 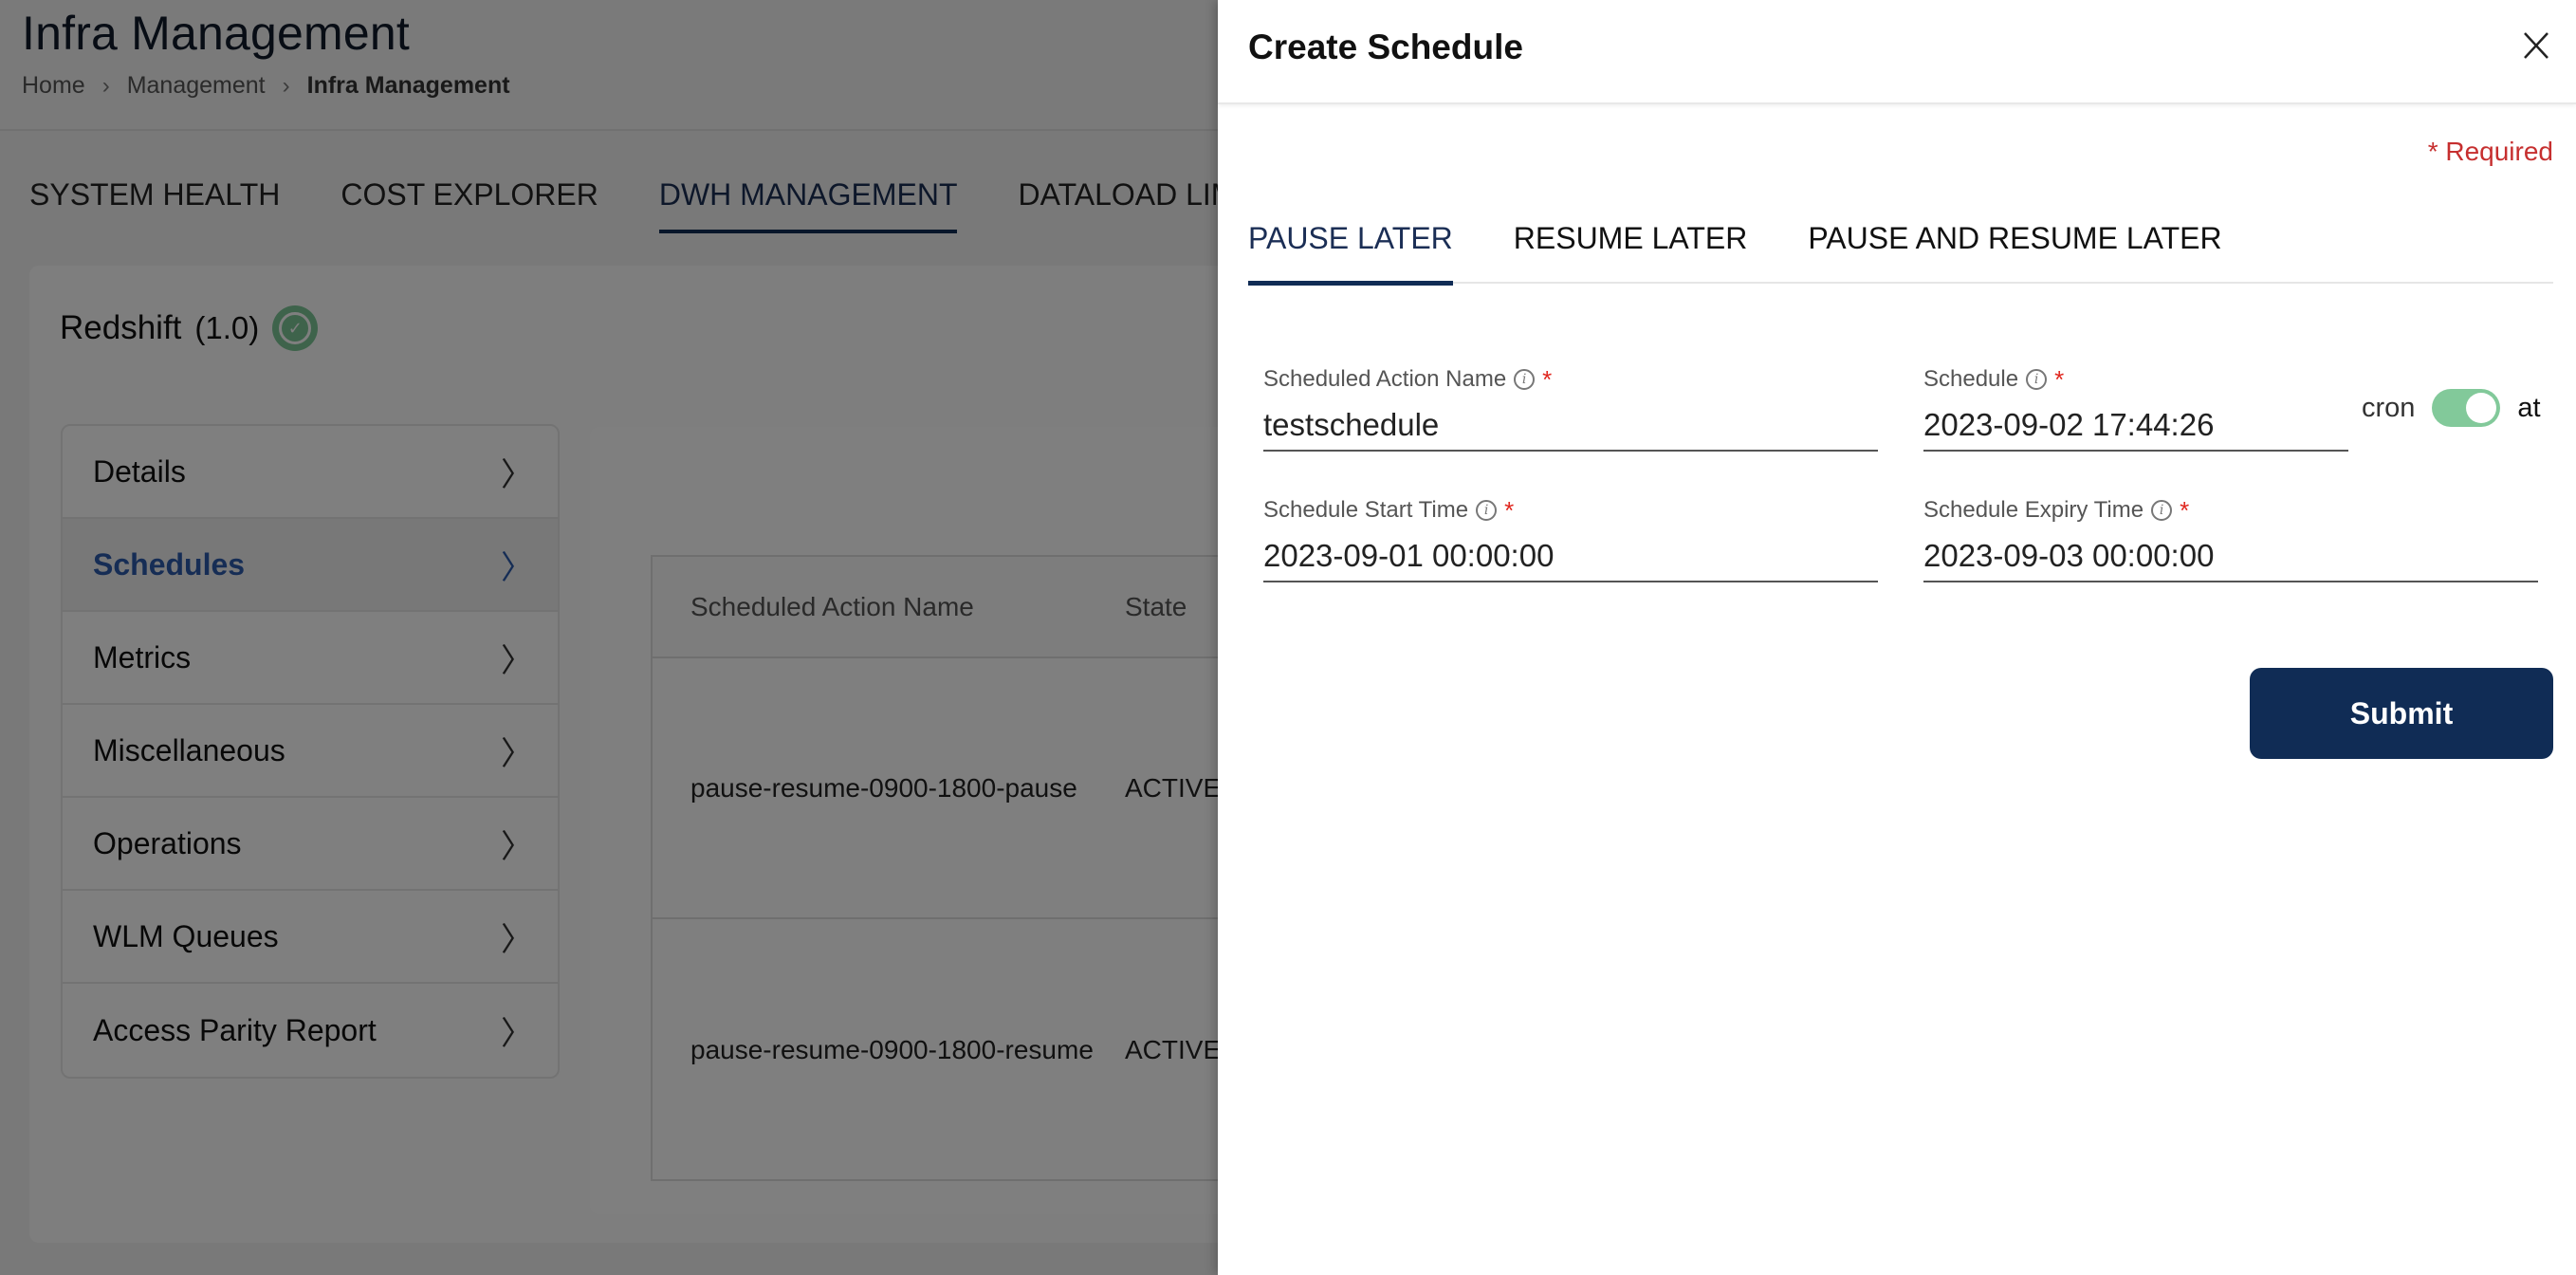 I want to click on schedule-label: Schedule, so click(x=1971, y=379).